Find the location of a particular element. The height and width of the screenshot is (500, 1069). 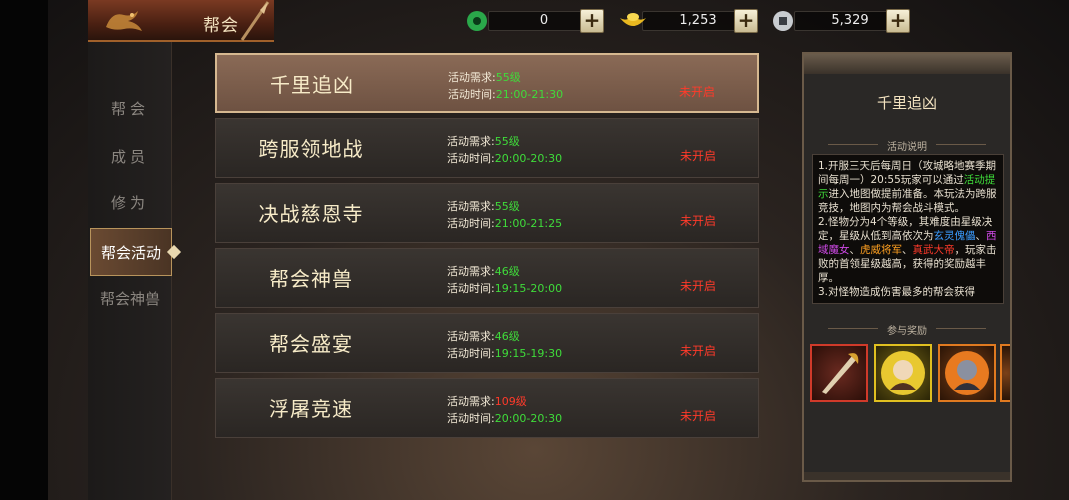

event-name: 浮屠竞速 is located at coordinates (311, 409).